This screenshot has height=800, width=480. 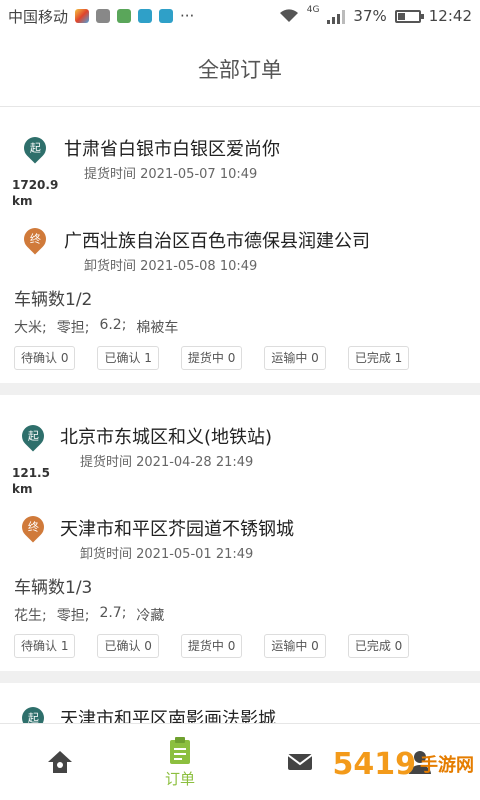 I want to click on battery-icon, so click(x=409, y=16).